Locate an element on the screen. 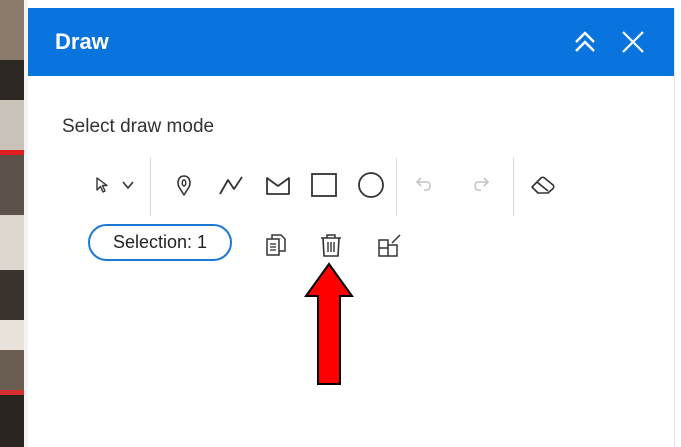  point-tool is located at coordinates (184, 185).